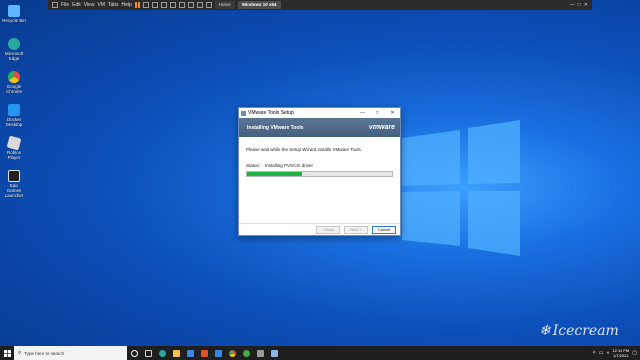  I want to click on taskbar-notepad, so click(274, 353).